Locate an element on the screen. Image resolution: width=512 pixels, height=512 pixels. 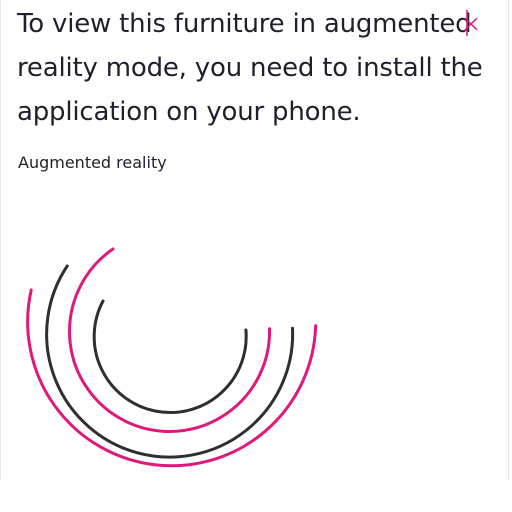
arc-third is located at coordinates (170, 340).